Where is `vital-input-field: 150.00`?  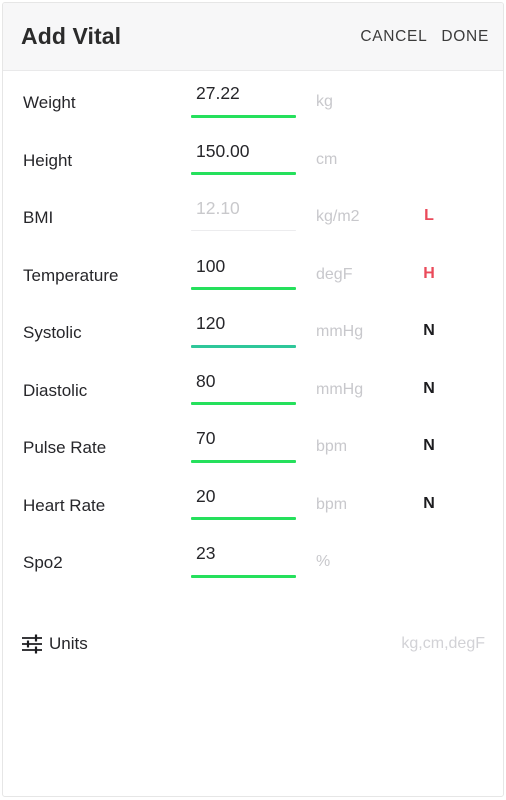 vital-input-field: 150.00 is located at coordinates (243, 158).